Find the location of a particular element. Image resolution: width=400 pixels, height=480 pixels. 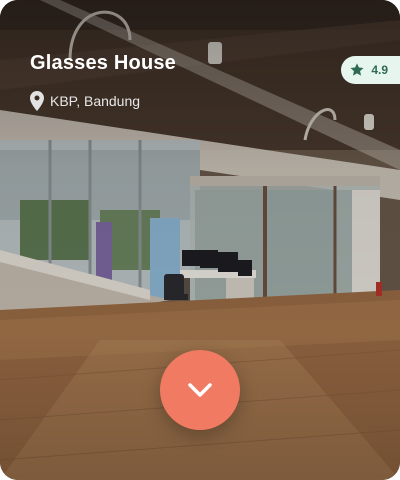

place-location: KBP, Bandung is located at coordinates (85, 101).